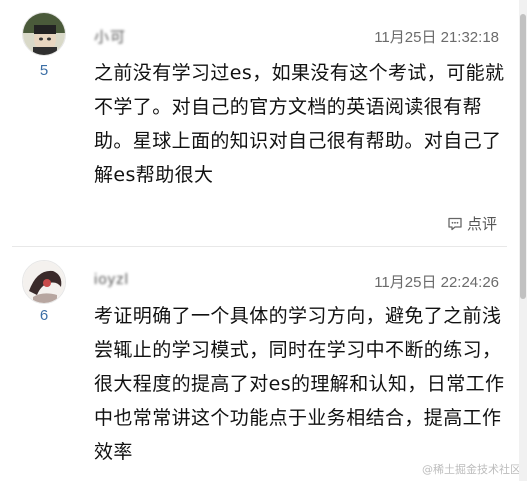  I want to click on scrollbar-thumb, so click(523, 156).